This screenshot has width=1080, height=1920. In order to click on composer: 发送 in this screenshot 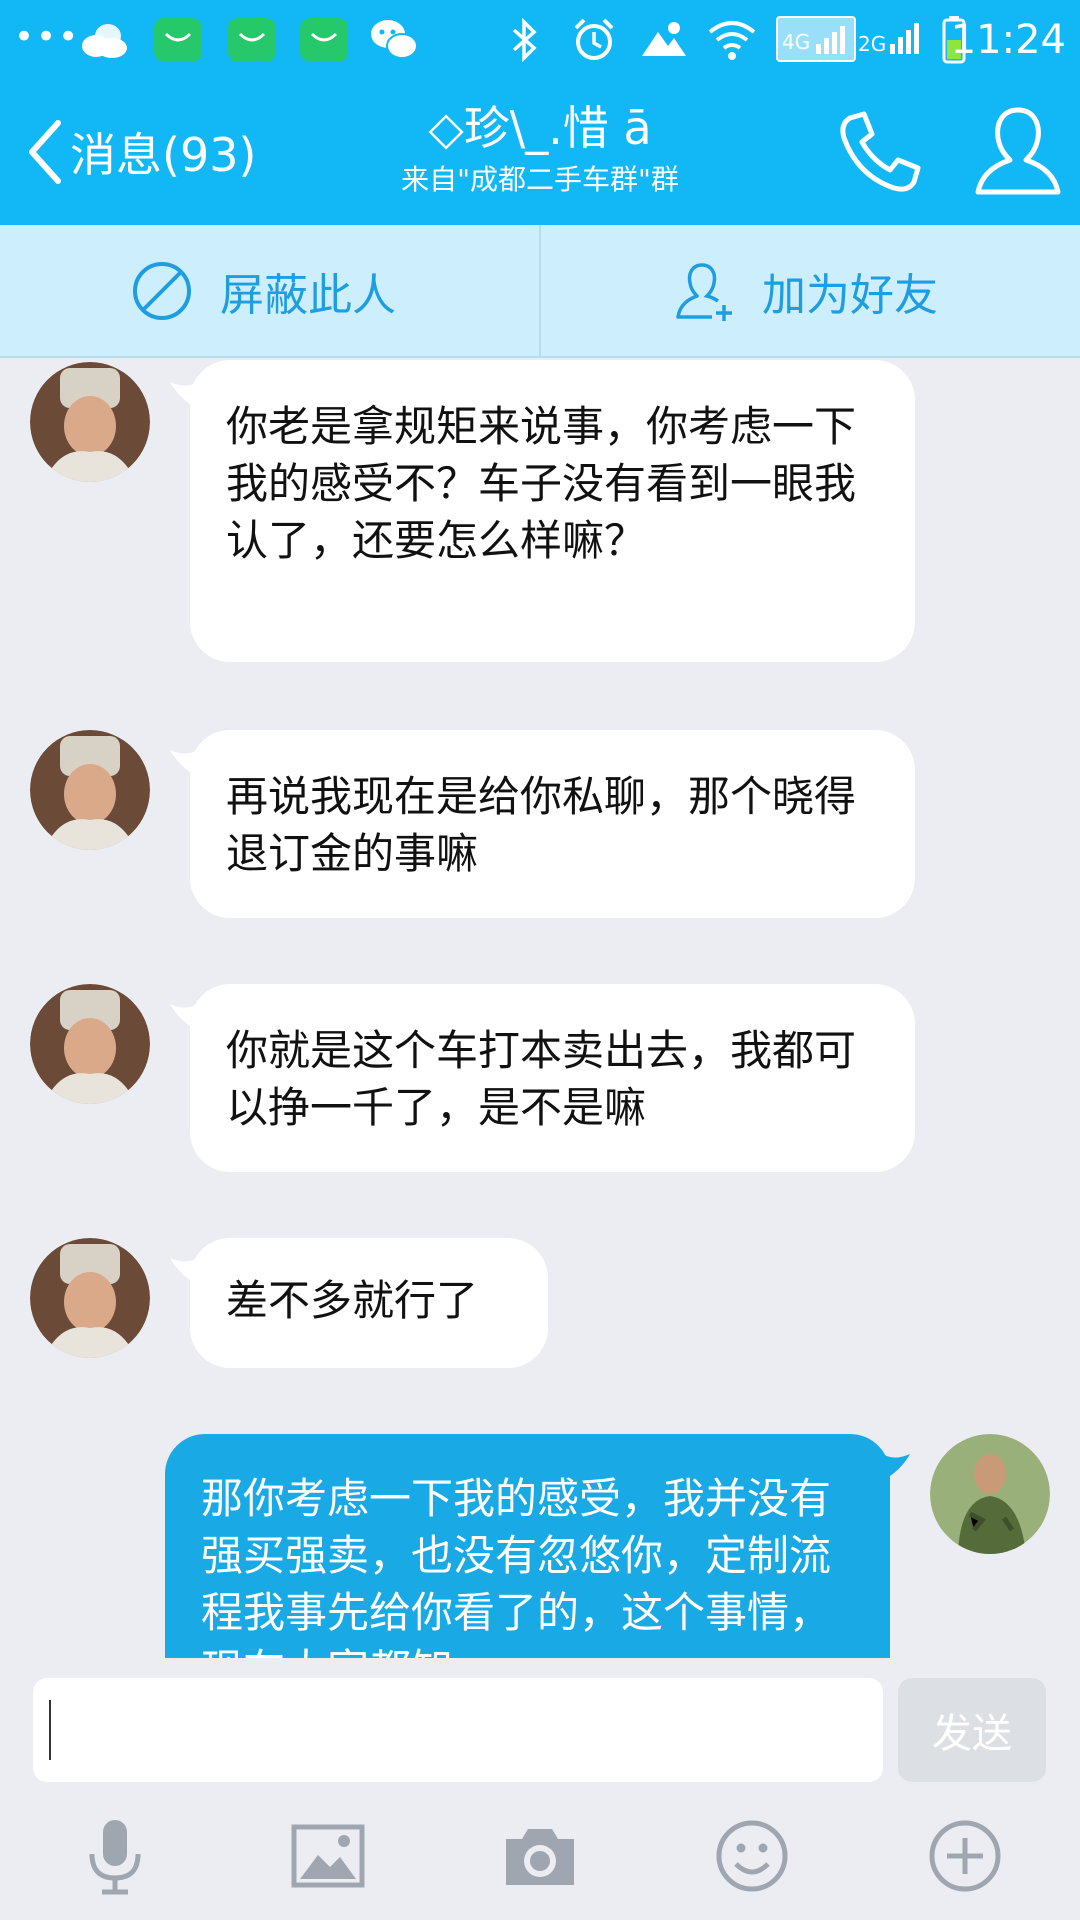, I will do `click(540, 1721)`.